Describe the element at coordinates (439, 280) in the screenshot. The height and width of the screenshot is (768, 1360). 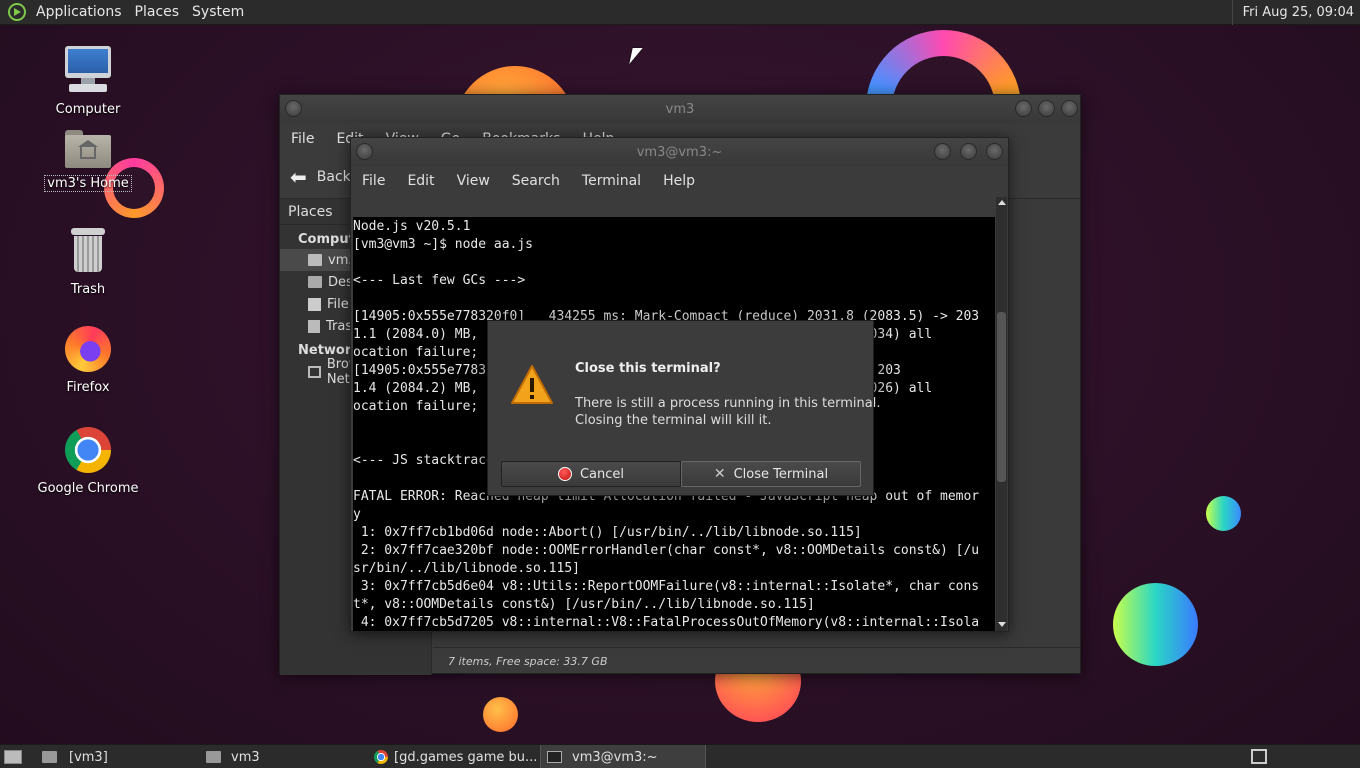
I see `terminal-line: <--- Last few GCs --->` at that location.